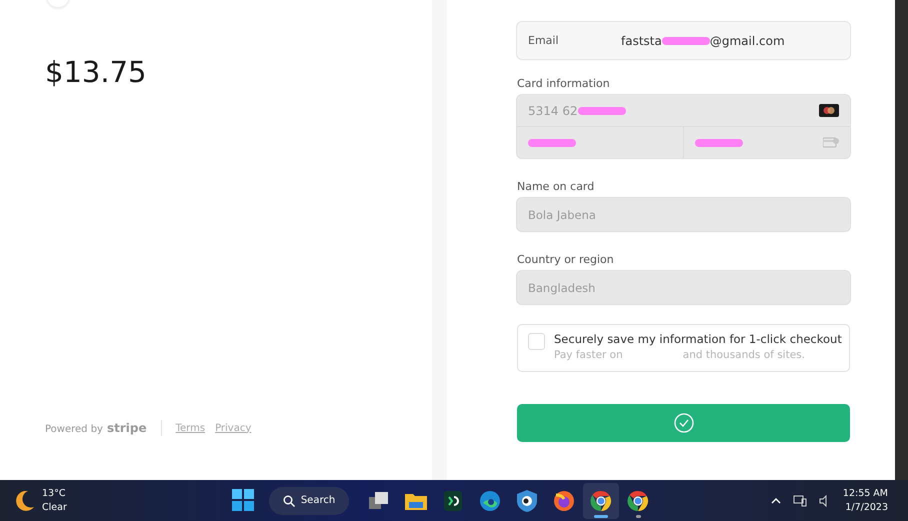 Image resolution: width=908 pixels, height=521 pixels. I want to click on check-circle-icon, so click(684, 423).